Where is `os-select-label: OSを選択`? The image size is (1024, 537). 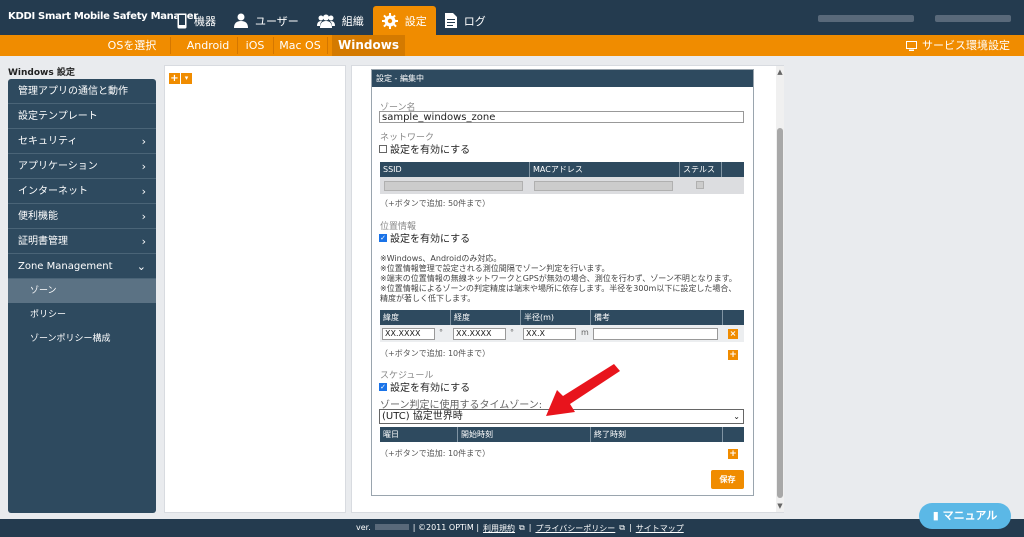 os-select-label: OSを選択 is located at coordinates (132, 45).